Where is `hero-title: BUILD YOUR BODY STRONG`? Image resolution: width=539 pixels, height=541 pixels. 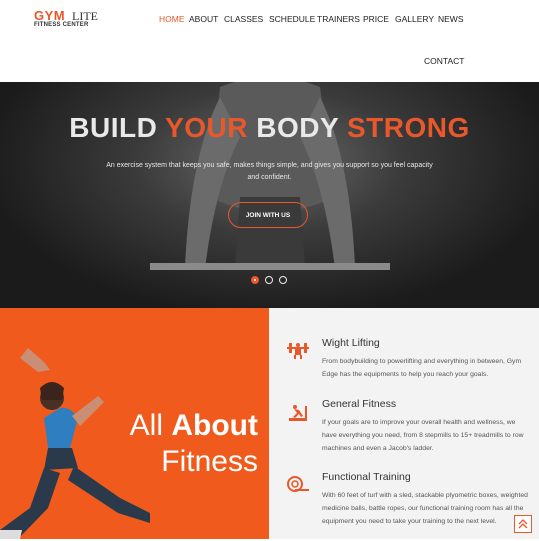 hero-title: BUILD YOUR BODY STRONG is located at coordinates (269, 128).